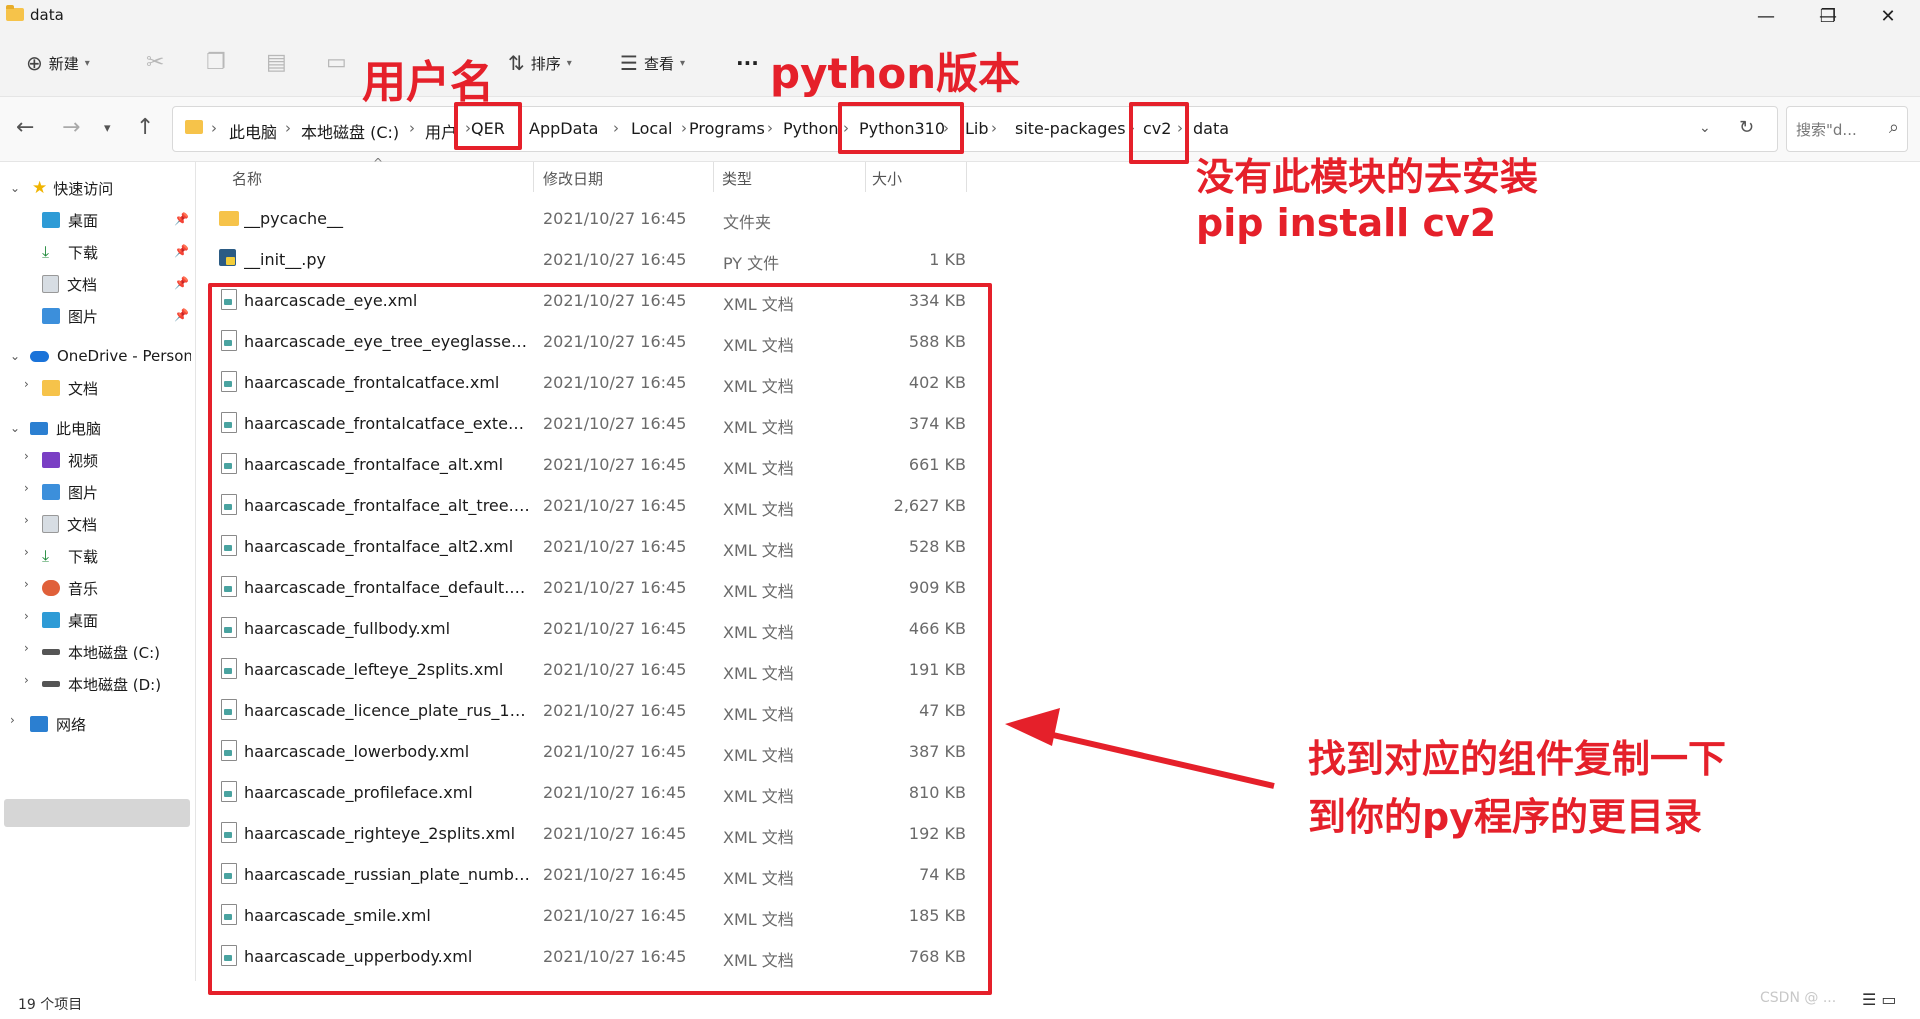  I want to click on sidebar-item-pc-downloads: ⤓ 下载, so click(70, 556).